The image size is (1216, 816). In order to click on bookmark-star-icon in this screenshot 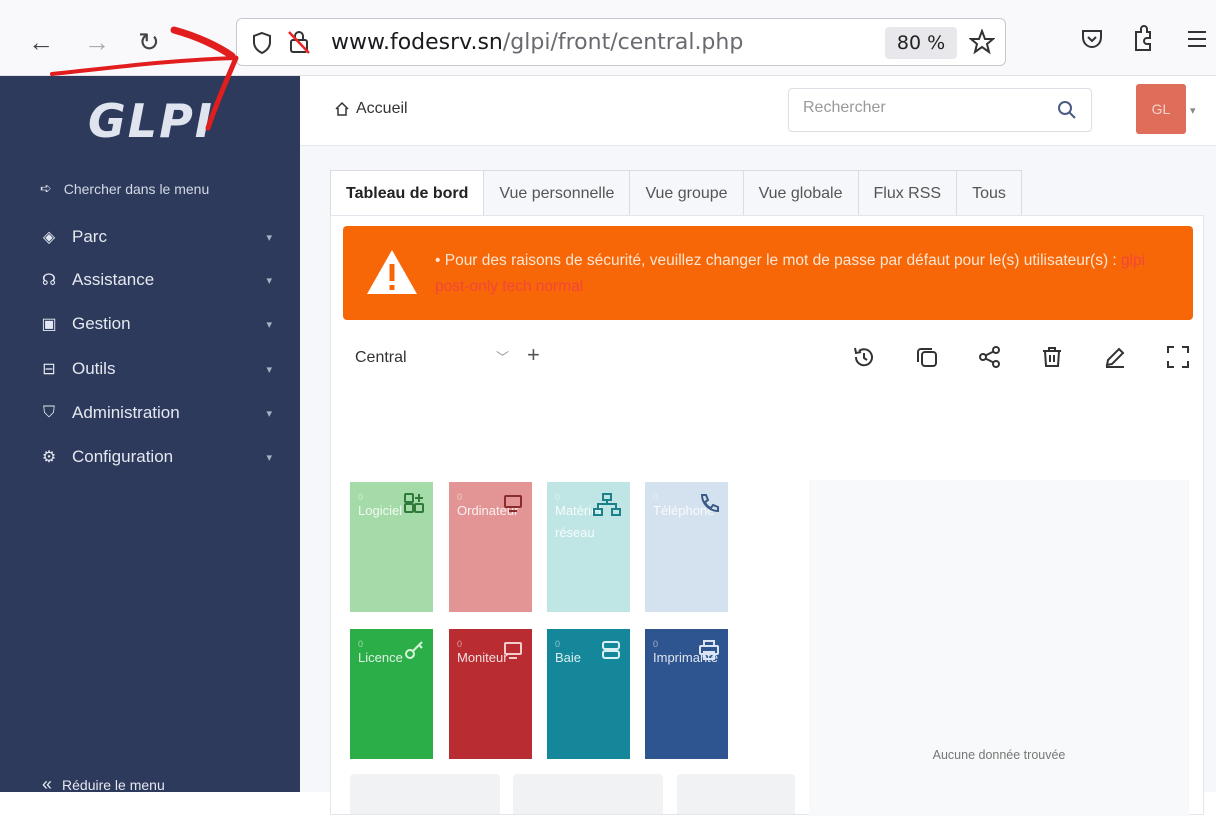, I will do `click(982, 42)`.